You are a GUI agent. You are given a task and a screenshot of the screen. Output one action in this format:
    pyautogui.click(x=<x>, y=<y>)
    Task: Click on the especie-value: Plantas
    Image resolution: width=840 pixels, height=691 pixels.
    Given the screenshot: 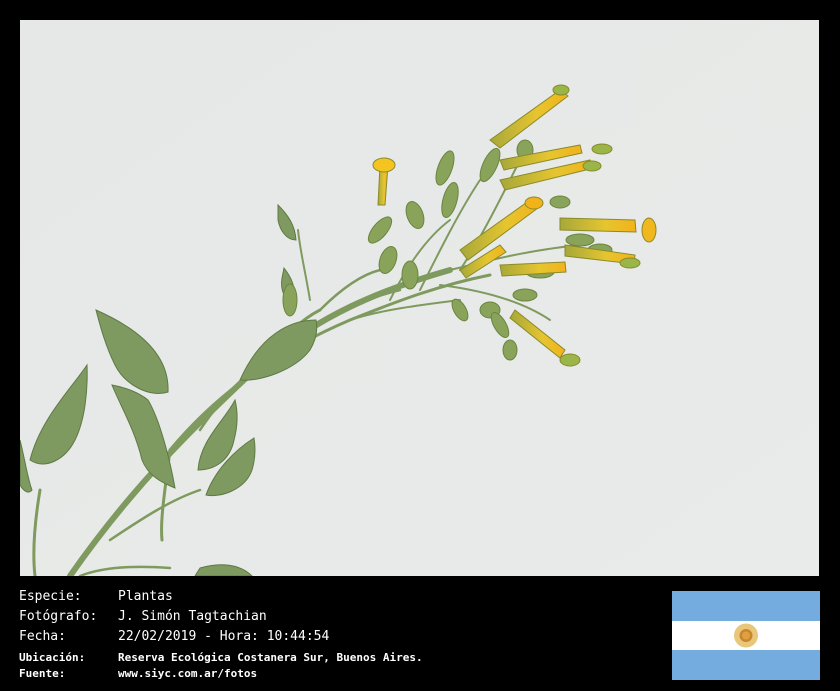 What is the action you would take?
    pyautogui.click(x=145, y=596)
    